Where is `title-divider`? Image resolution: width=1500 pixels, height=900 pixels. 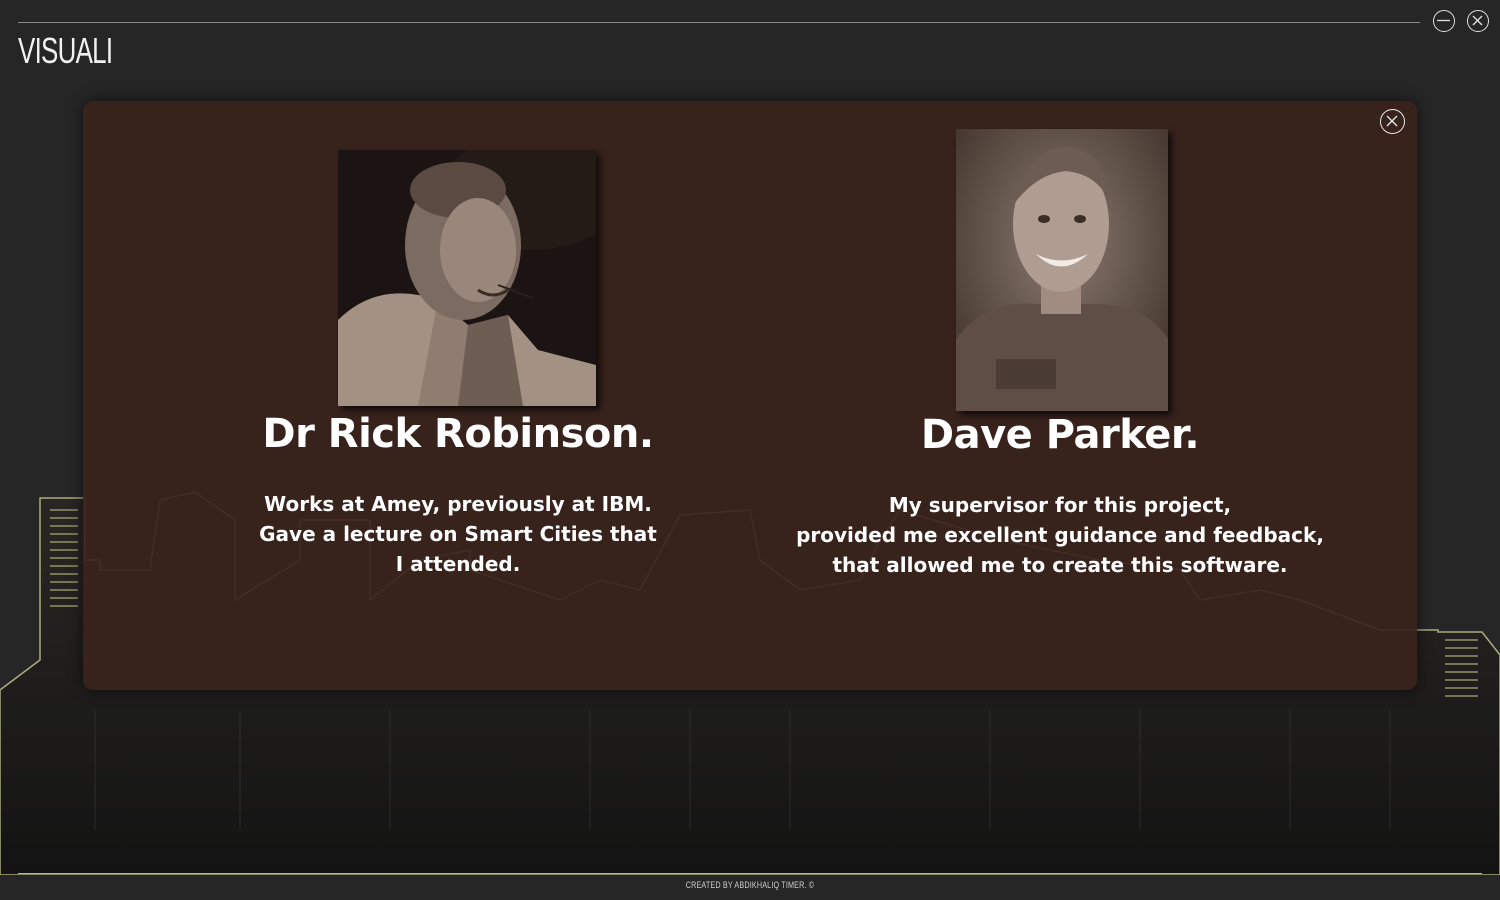 title-divider is located at coordinates (719, 22).